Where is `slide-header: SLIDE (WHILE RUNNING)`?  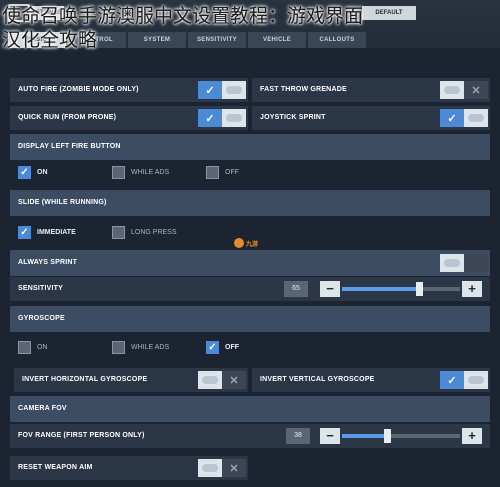 slide-header: SLIDE (WHILE RUNNING) is located at coordinates (250, 203).